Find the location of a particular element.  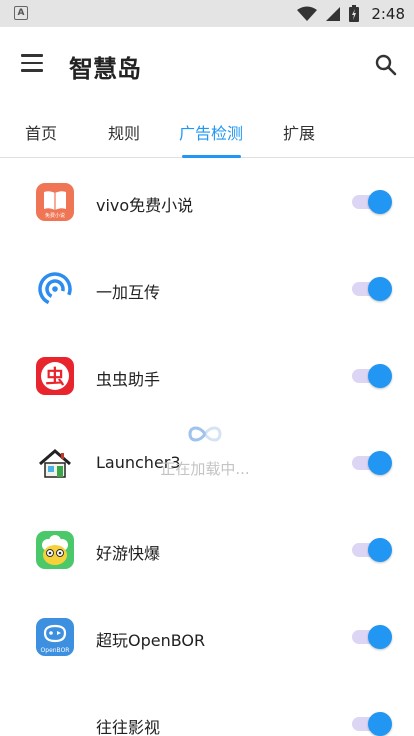

list-item: OpenBOR 超玩OpenBOR is located at coordinates (207, 636).